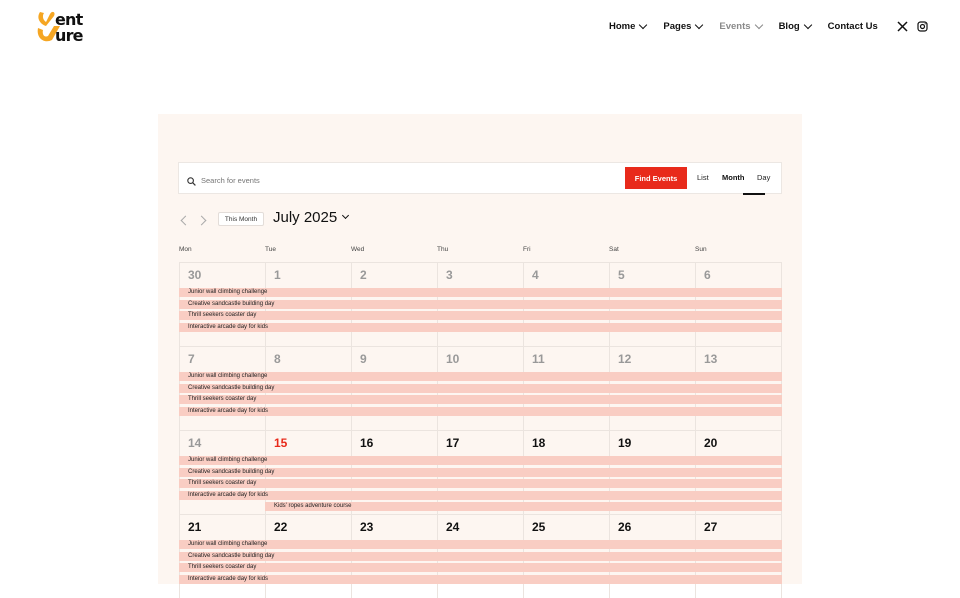 The image size is (960, 598). What do you see at coordinates (281, 527) in the screenshot?
I see `day-number: 22` at bounding box center [281, 527].